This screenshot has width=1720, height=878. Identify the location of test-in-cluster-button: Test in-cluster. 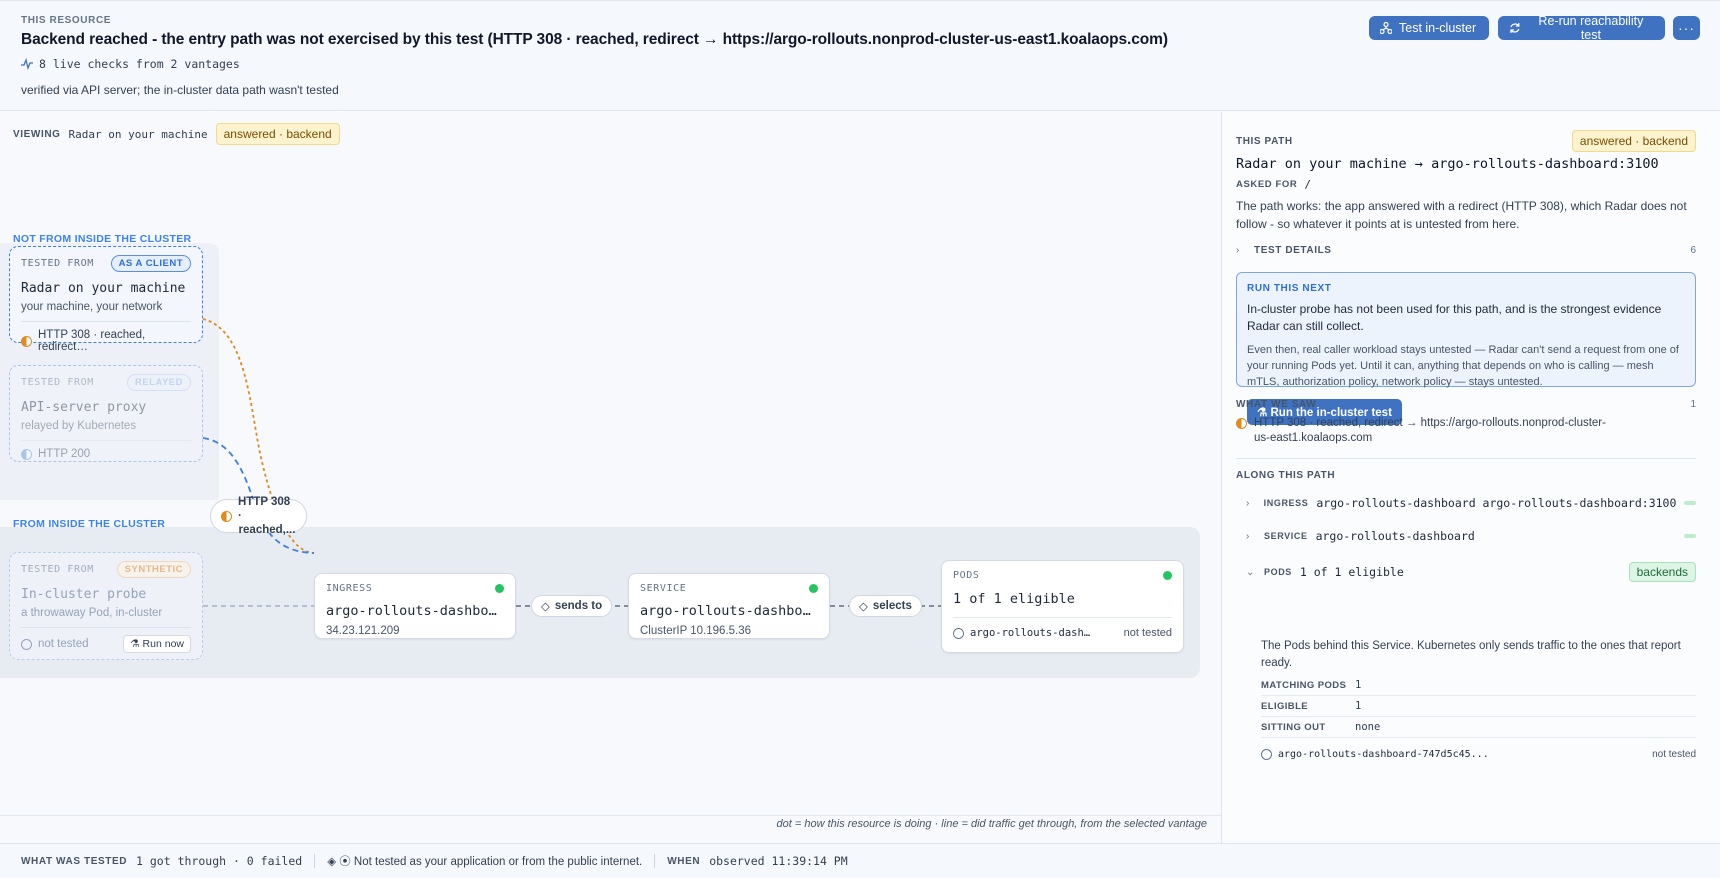
(1429, 28).